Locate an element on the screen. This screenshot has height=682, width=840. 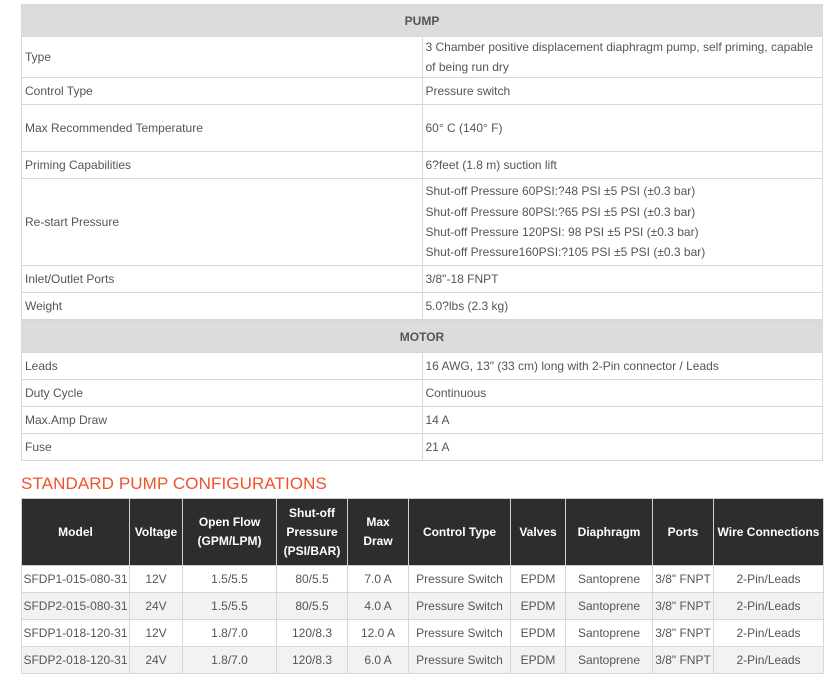
spec-value: 3/8"-18 FNPT is located at coordinates (622, 279).